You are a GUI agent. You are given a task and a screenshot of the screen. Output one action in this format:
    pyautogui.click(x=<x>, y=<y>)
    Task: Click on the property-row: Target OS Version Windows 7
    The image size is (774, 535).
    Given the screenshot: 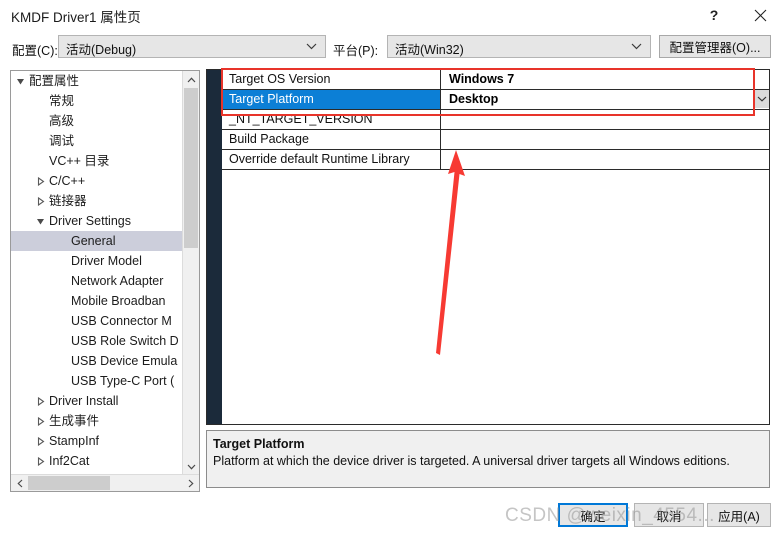 What is the action you would take?
    pyautogui.click(x=495, y=80)
    